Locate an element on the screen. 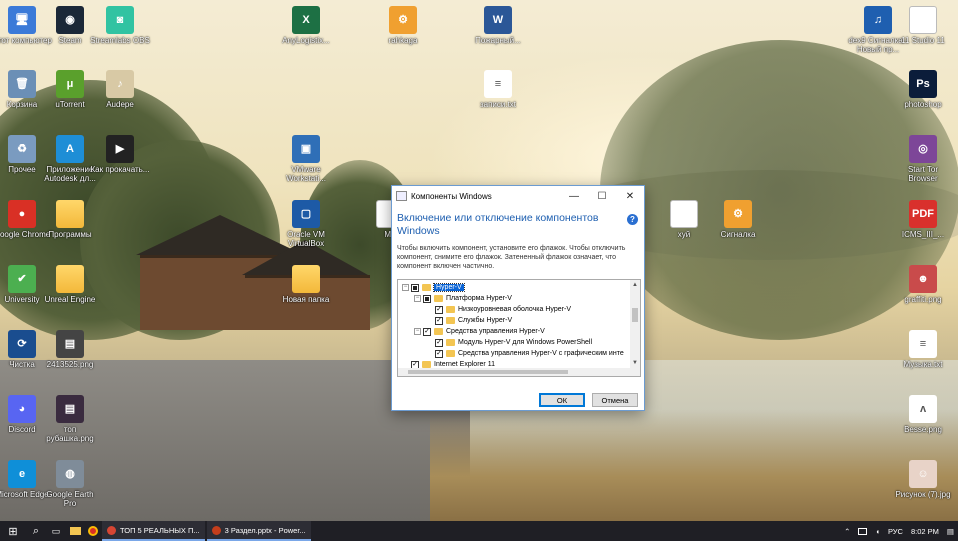 The width and height of the screenshot is (958, 541). desktop-icon: ◎ Start Tor Browser is located at coordinates (923, 159).